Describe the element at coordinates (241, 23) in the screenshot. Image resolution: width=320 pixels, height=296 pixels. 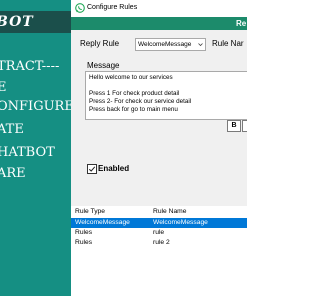
I see `header-text: Re` at that location.